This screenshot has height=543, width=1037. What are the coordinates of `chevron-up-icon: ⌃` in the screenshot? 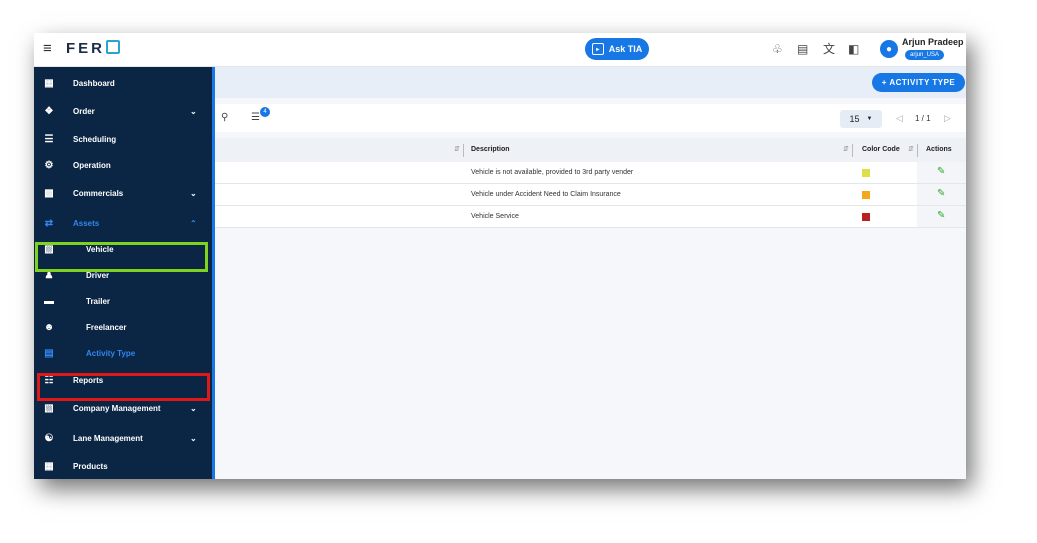 It's located at (193, 223).